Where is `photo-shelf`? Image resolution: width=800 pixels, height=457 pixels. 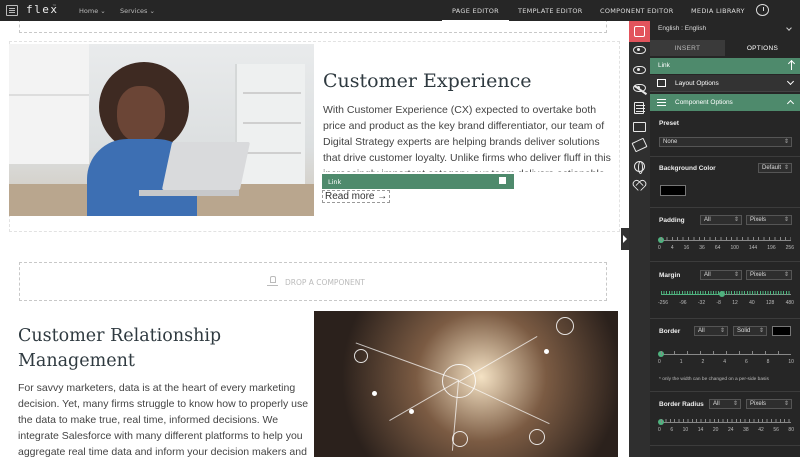
photo-shelf is located at coordinates (270, 124).